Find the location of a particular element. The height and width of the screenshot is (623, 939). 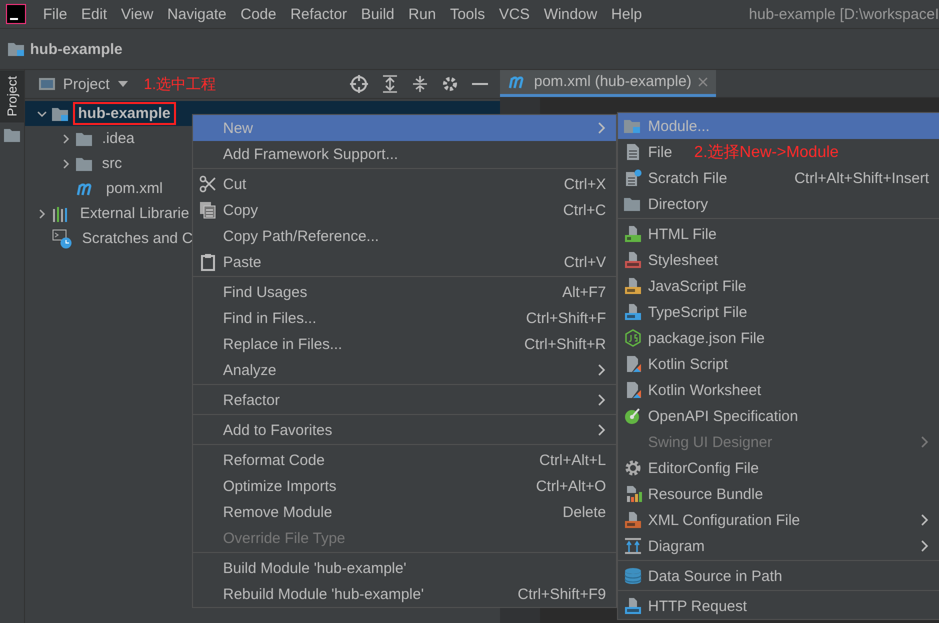

tree-label: pom.xml is located at coordinates (134, 189).